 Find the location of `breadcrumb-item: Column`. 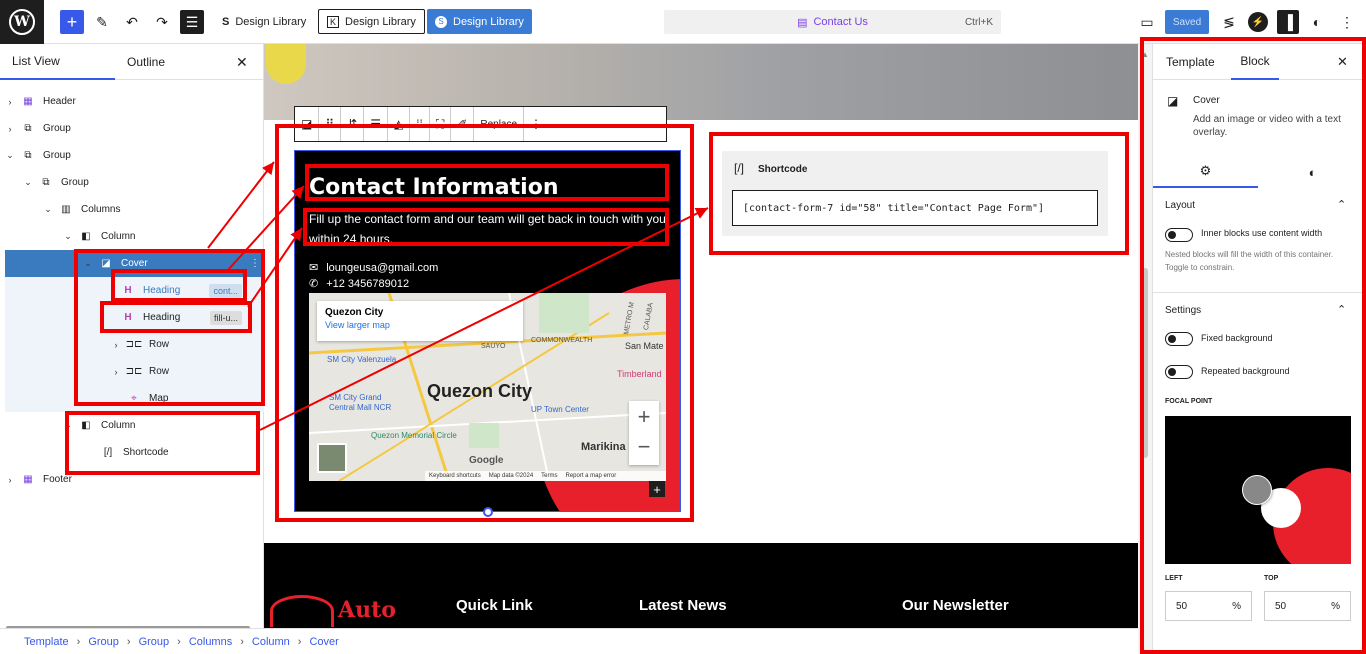

breadcrumb-item: Column is located at coordinates (271, 642).